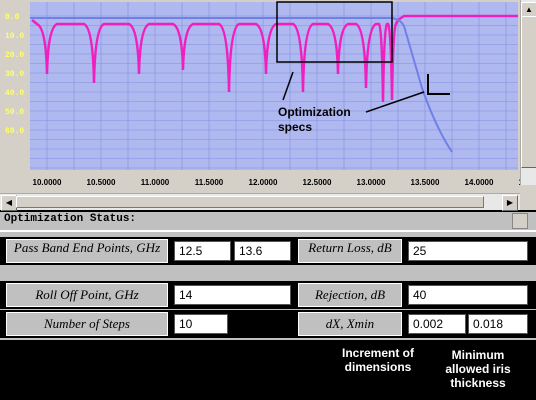 This screenshot has width=536, height=400. What do you see at coordinates (14, 131) in the screenshot?
I see `y-tick-label: 60.0` at bounding box center [14, 131].